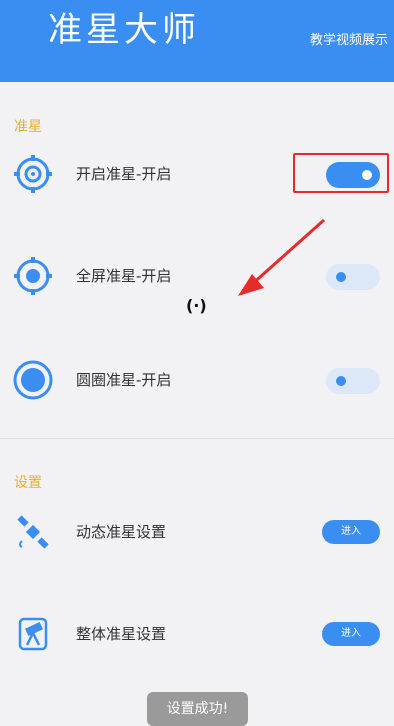 Image resolution: width=394 pixels, height=726 pixels. I want to click on row-label: 圆圈准星-开启, so click(124, 380).